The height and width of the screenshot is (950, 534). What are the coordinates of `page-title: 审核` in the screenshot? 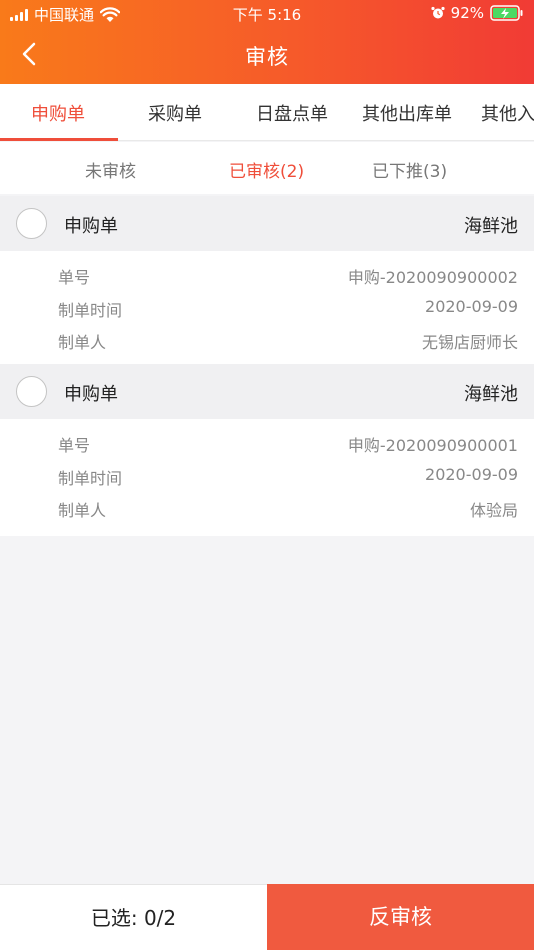 It's located at (267, 57).